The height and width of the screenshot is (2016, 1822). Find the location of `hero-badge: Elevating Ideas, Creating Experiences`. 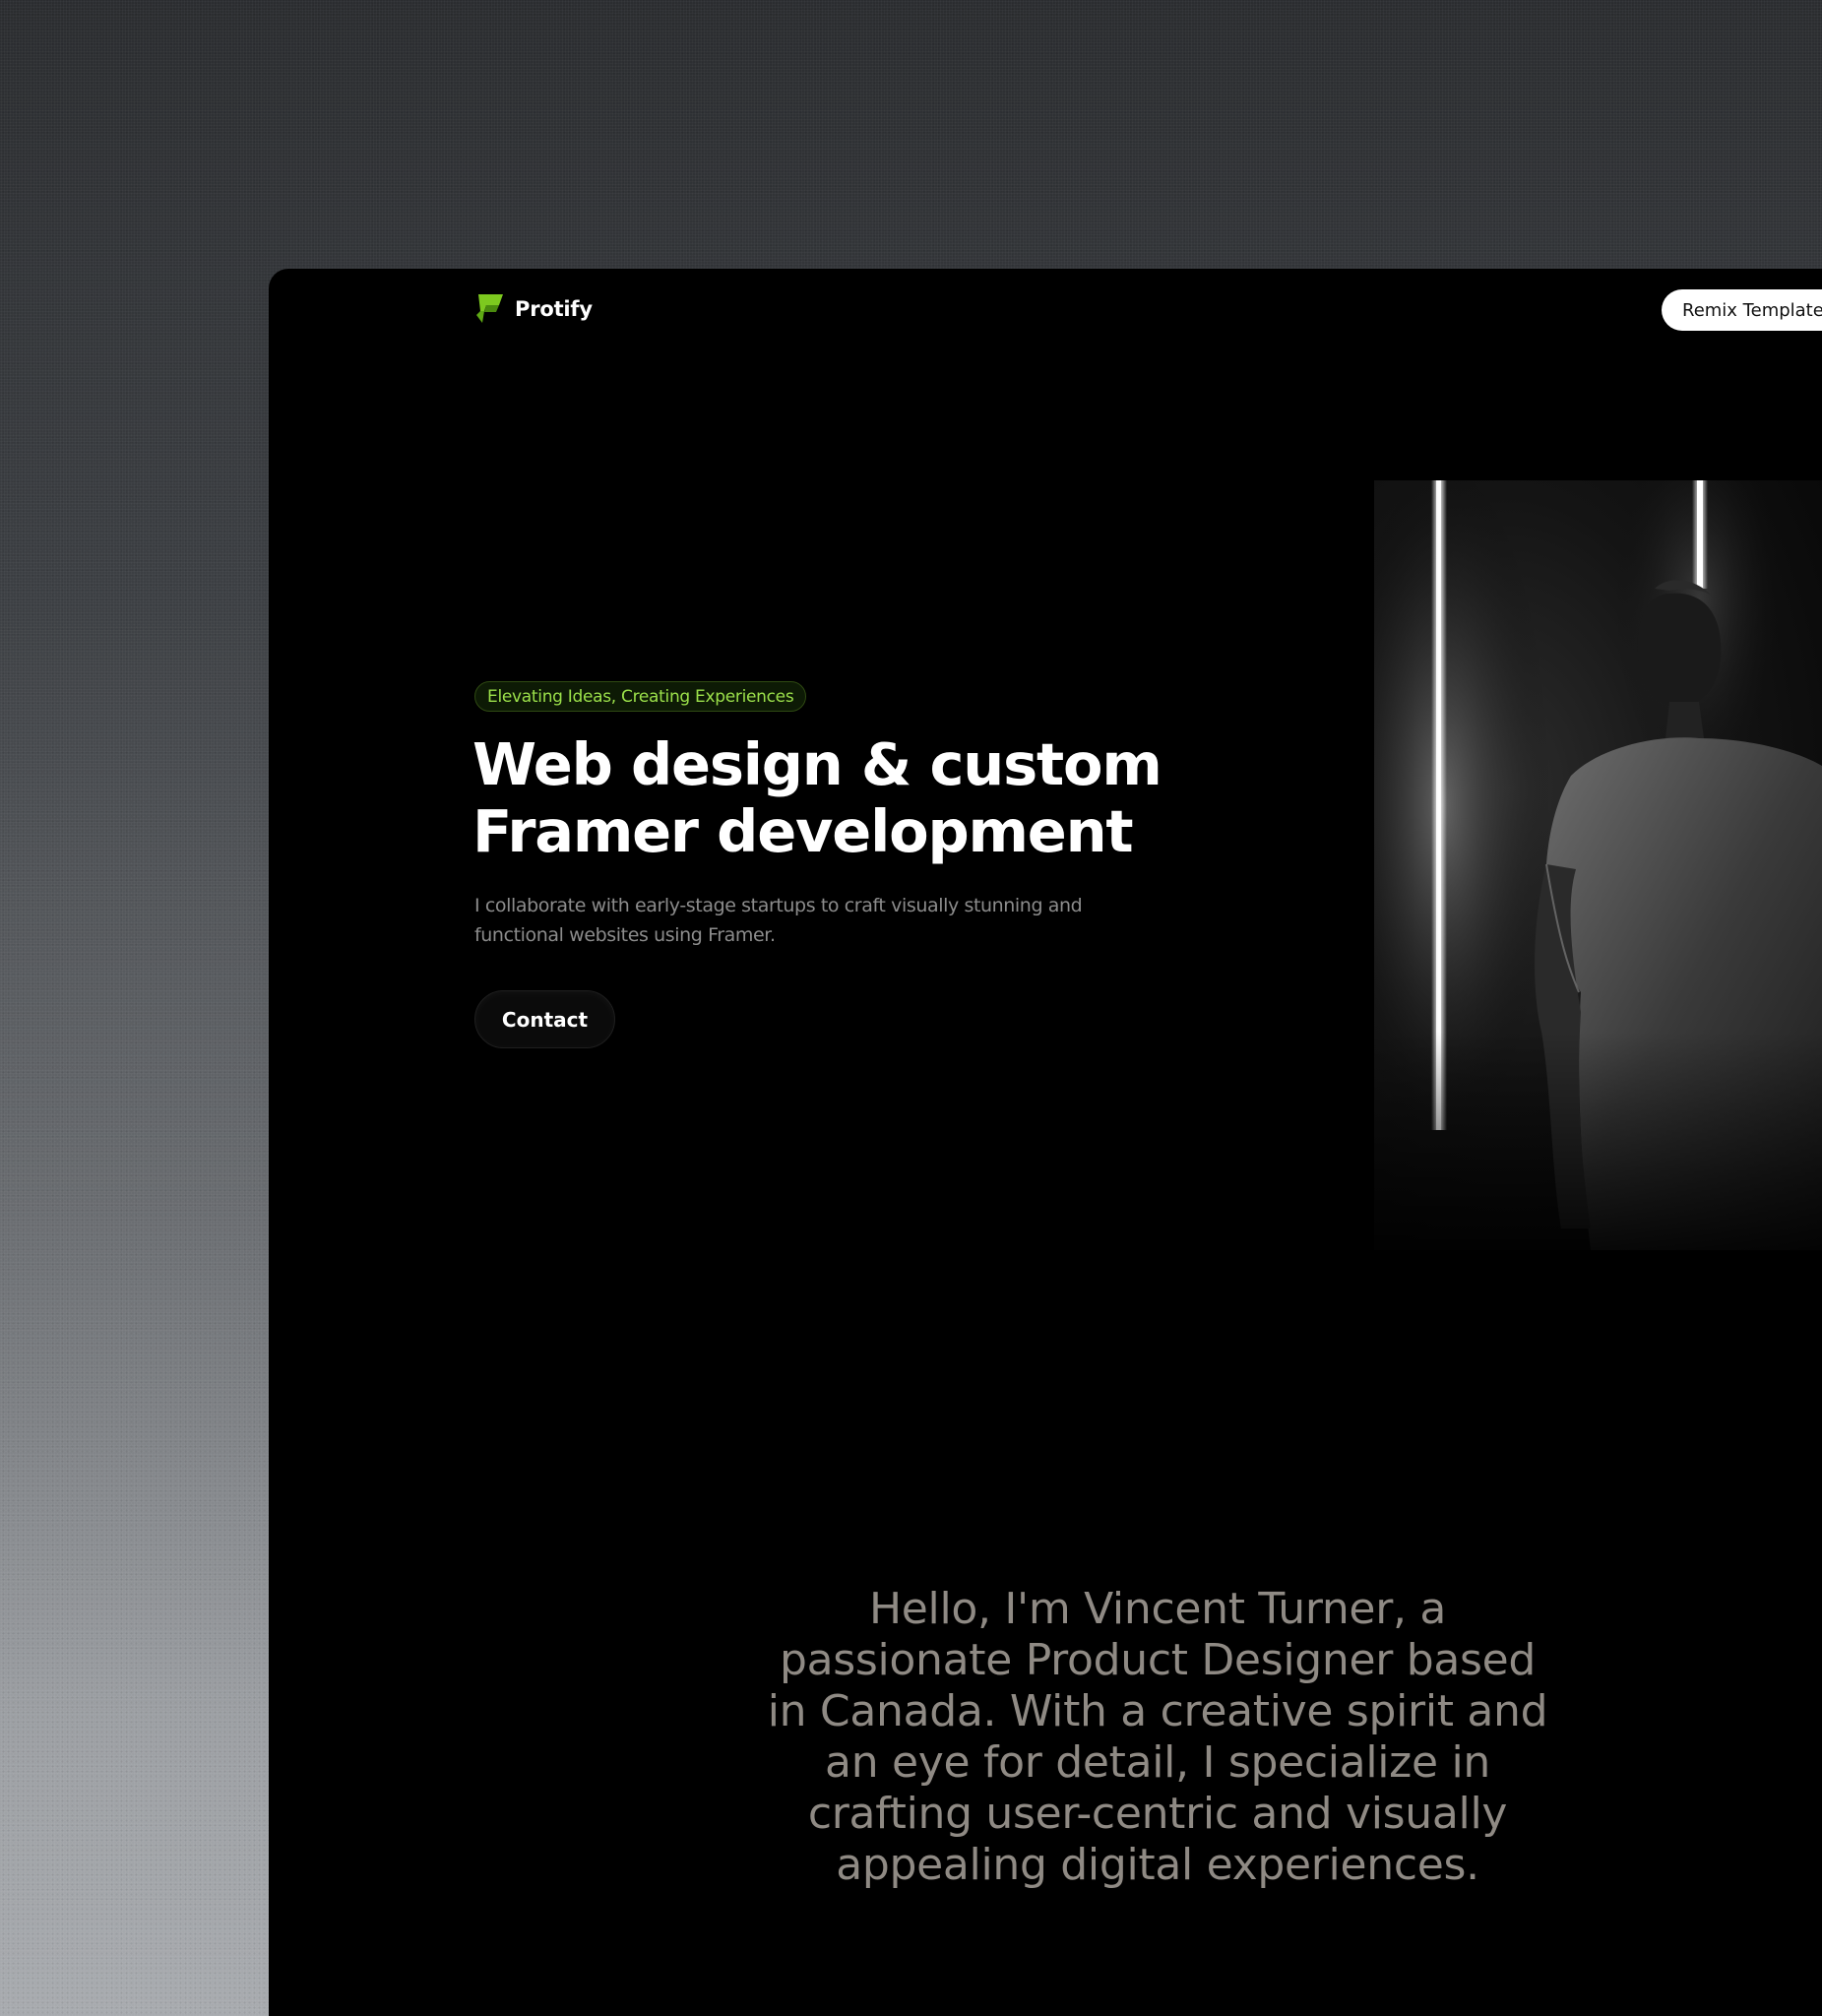

hero-badge: Elevating Ideas, Creating Experiences is located at coordinates (641, 696).